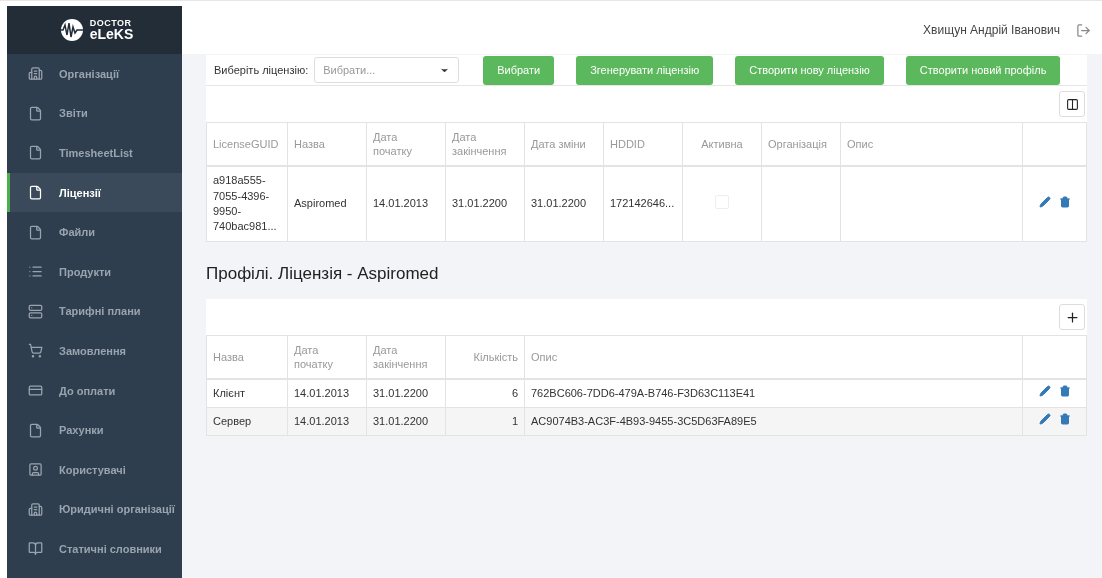 This screenshot has width=1102, height=578. I want to click on sidebar-item: Ліцензії, so click(94, 192).